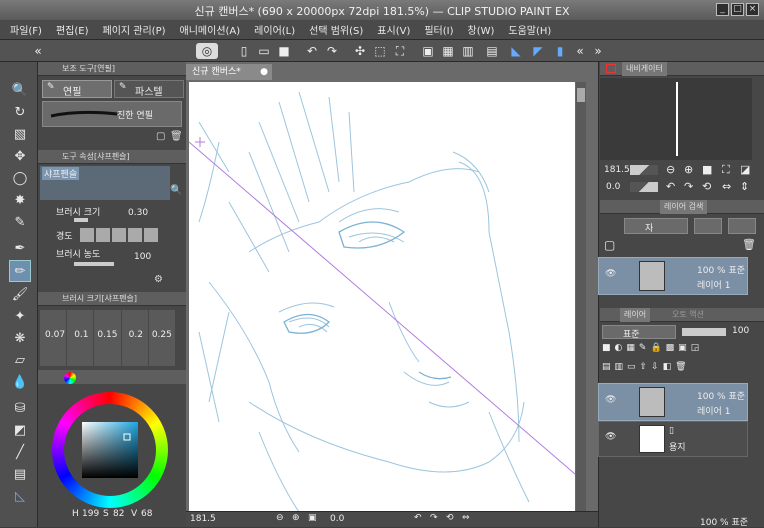  What do you see at coordinates (72, 29) in the screenshot?
I see `menu-edit: 편집(E)` at bounding box center [72, 29].